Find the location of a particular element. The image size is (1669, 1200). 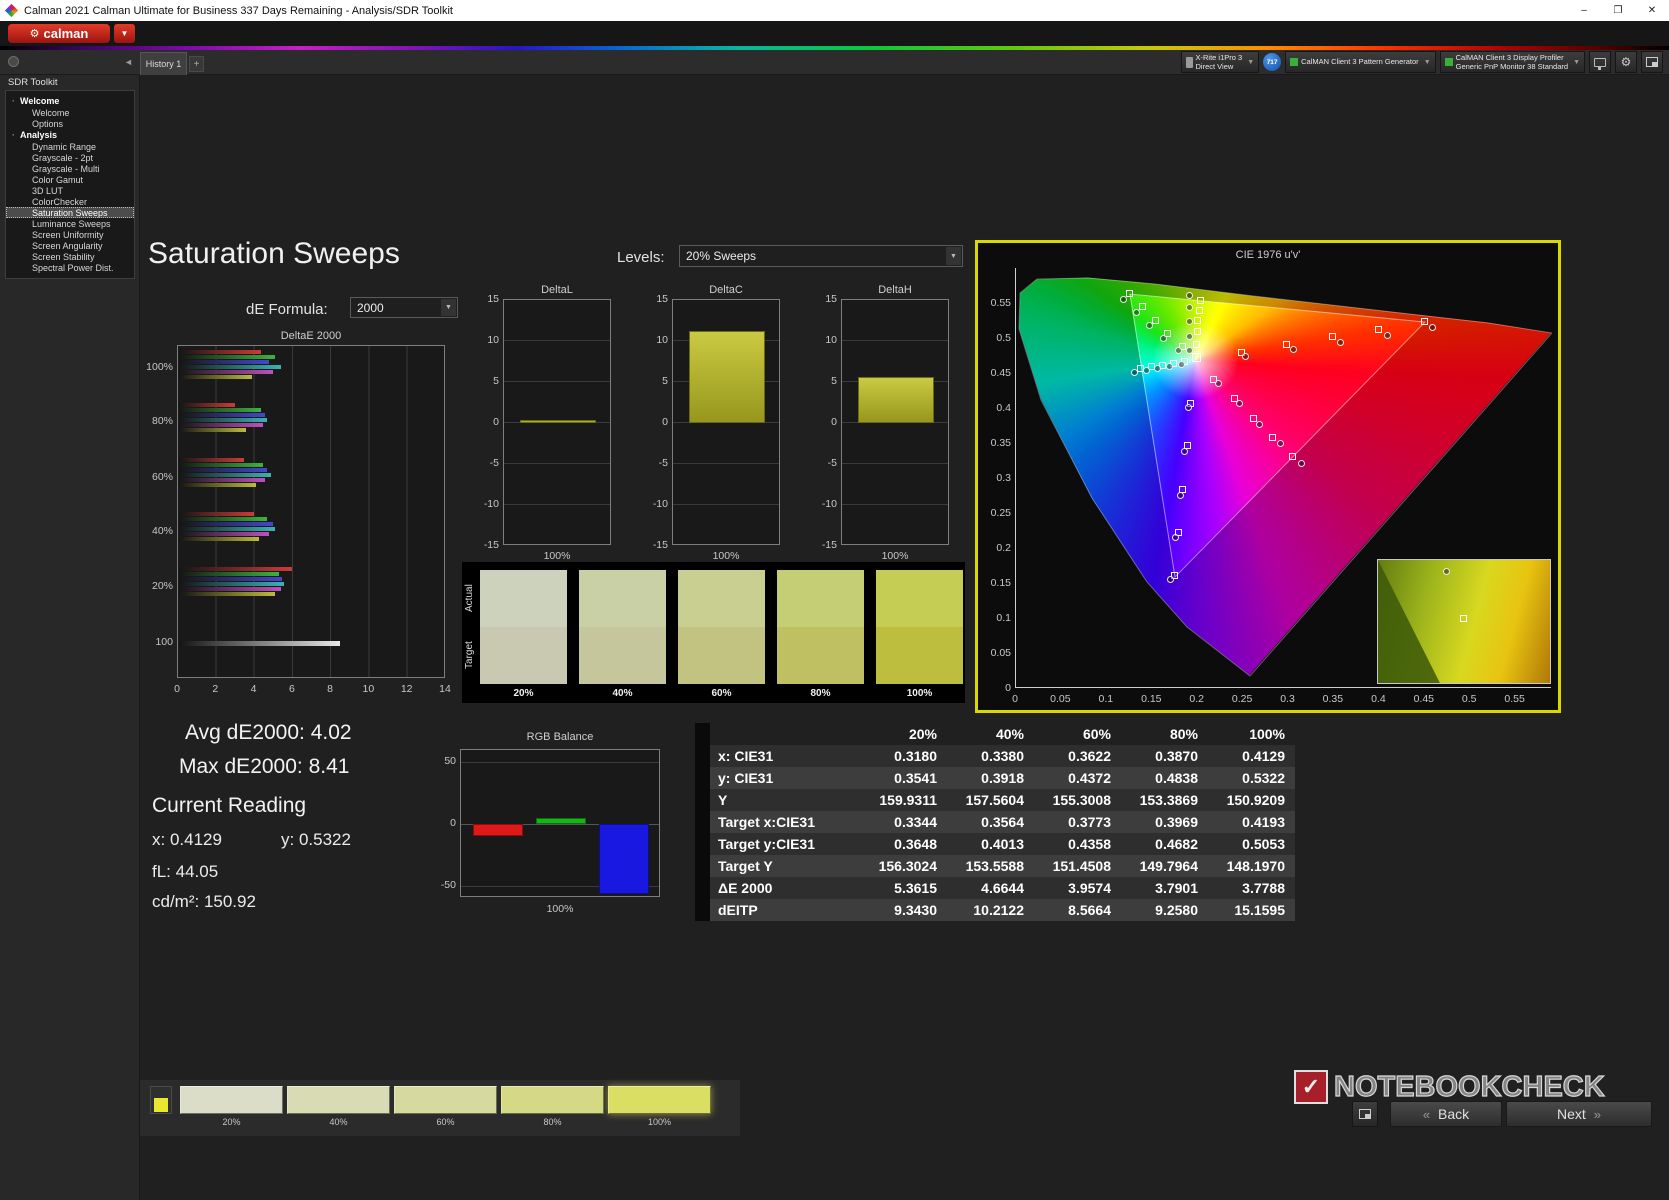

cie-x-label: 0 is located at coordinates (1015, 699).